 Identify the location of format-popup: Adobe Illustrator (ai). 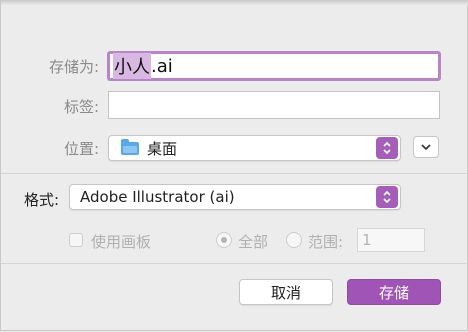
(235, 197).